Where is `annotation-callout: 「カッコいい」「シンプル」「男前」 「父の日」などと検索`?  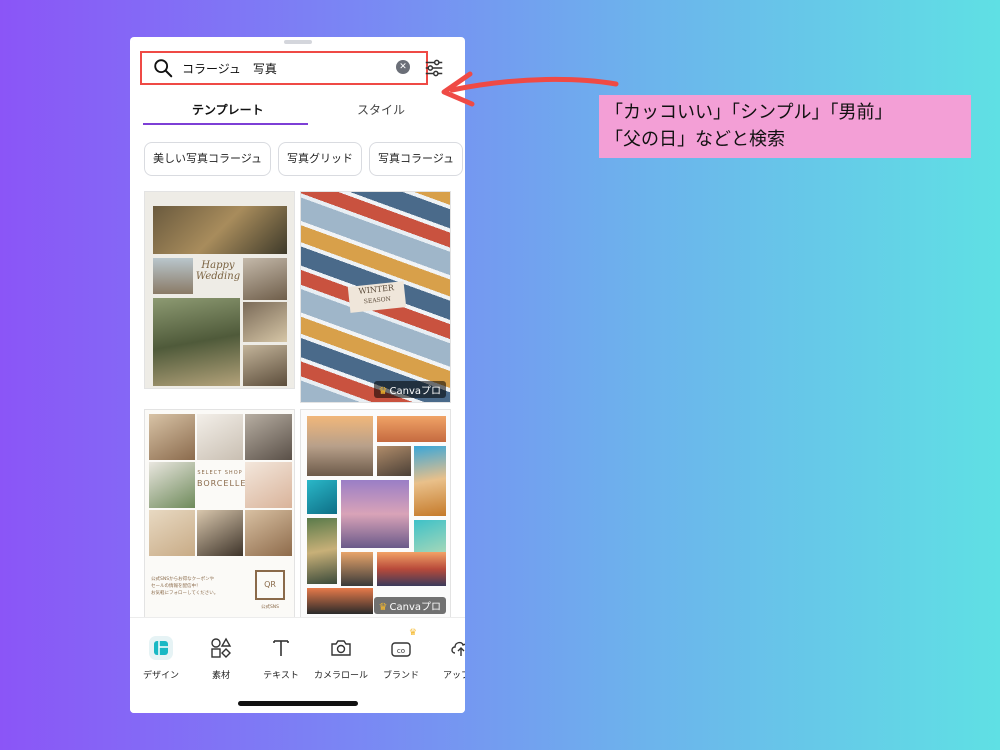
annotation-callout: 「カッコいい」「シンプル」「男前」 「父の日」などと検索 is located at coordinates (785, 126).